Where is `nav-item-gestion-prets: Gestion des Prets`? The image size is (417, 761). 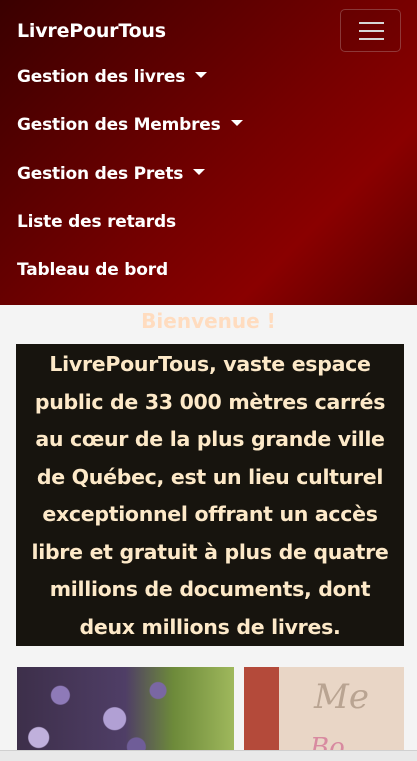
nav-item-gestion-prets: Gestion des Prets is located at coordinates (111, 174).